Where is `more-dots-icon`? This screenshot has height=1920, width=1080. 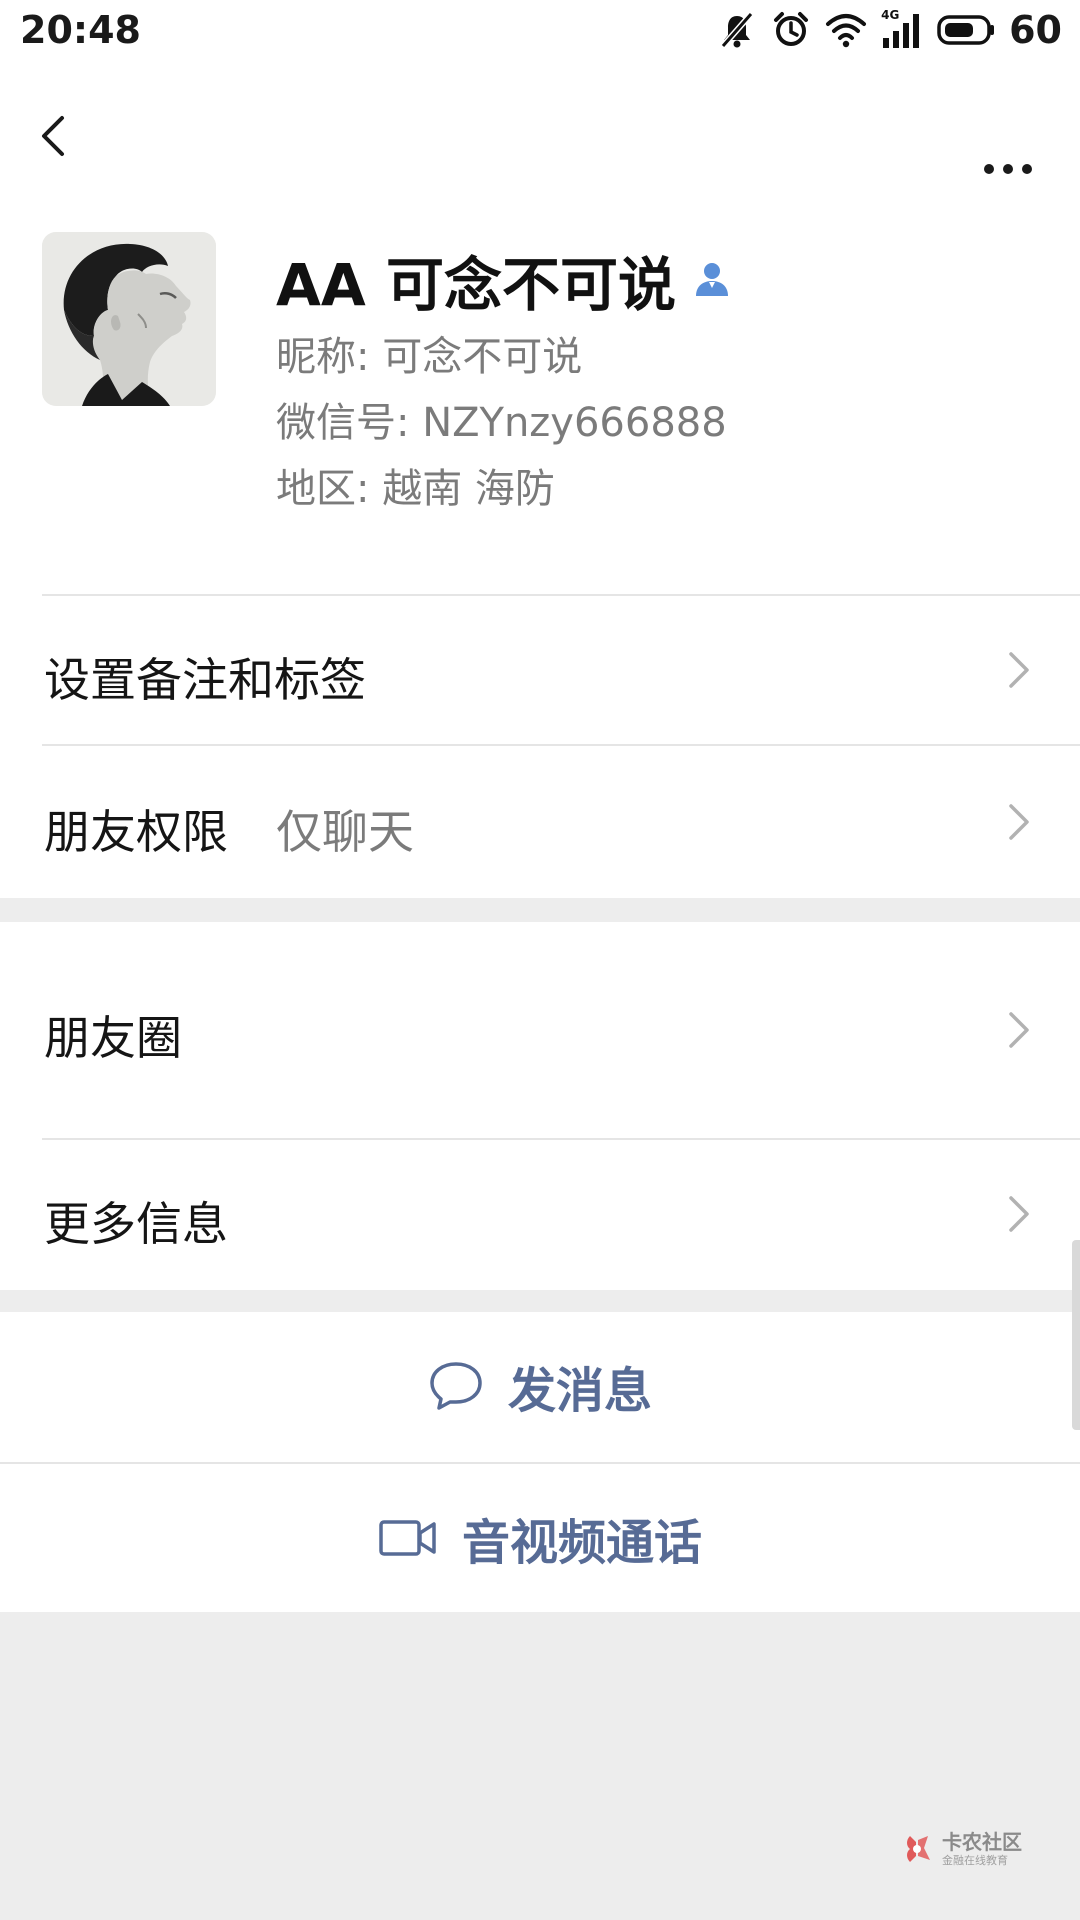 more-dots-icon is located at coordinates (989, 169).